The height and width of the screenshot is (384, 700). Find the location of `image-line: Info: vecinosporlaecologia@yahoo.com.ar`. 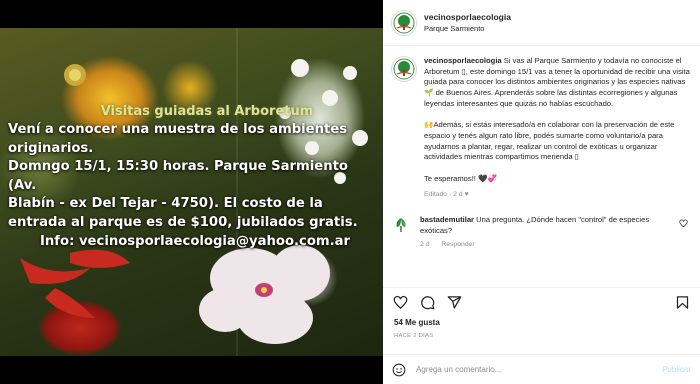

image-line: Info: vecinosporlaecologia@yahoo.com.ar is located at coordinates (195, 241).